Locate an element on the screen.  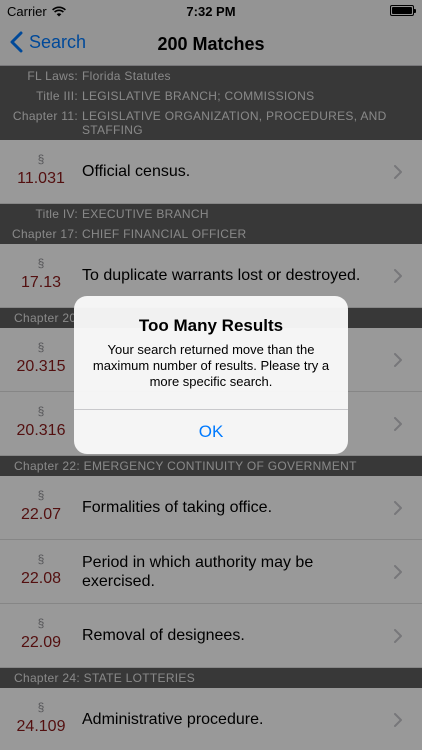
alert-title: Too Many Results is located at coordinates (211, 325).